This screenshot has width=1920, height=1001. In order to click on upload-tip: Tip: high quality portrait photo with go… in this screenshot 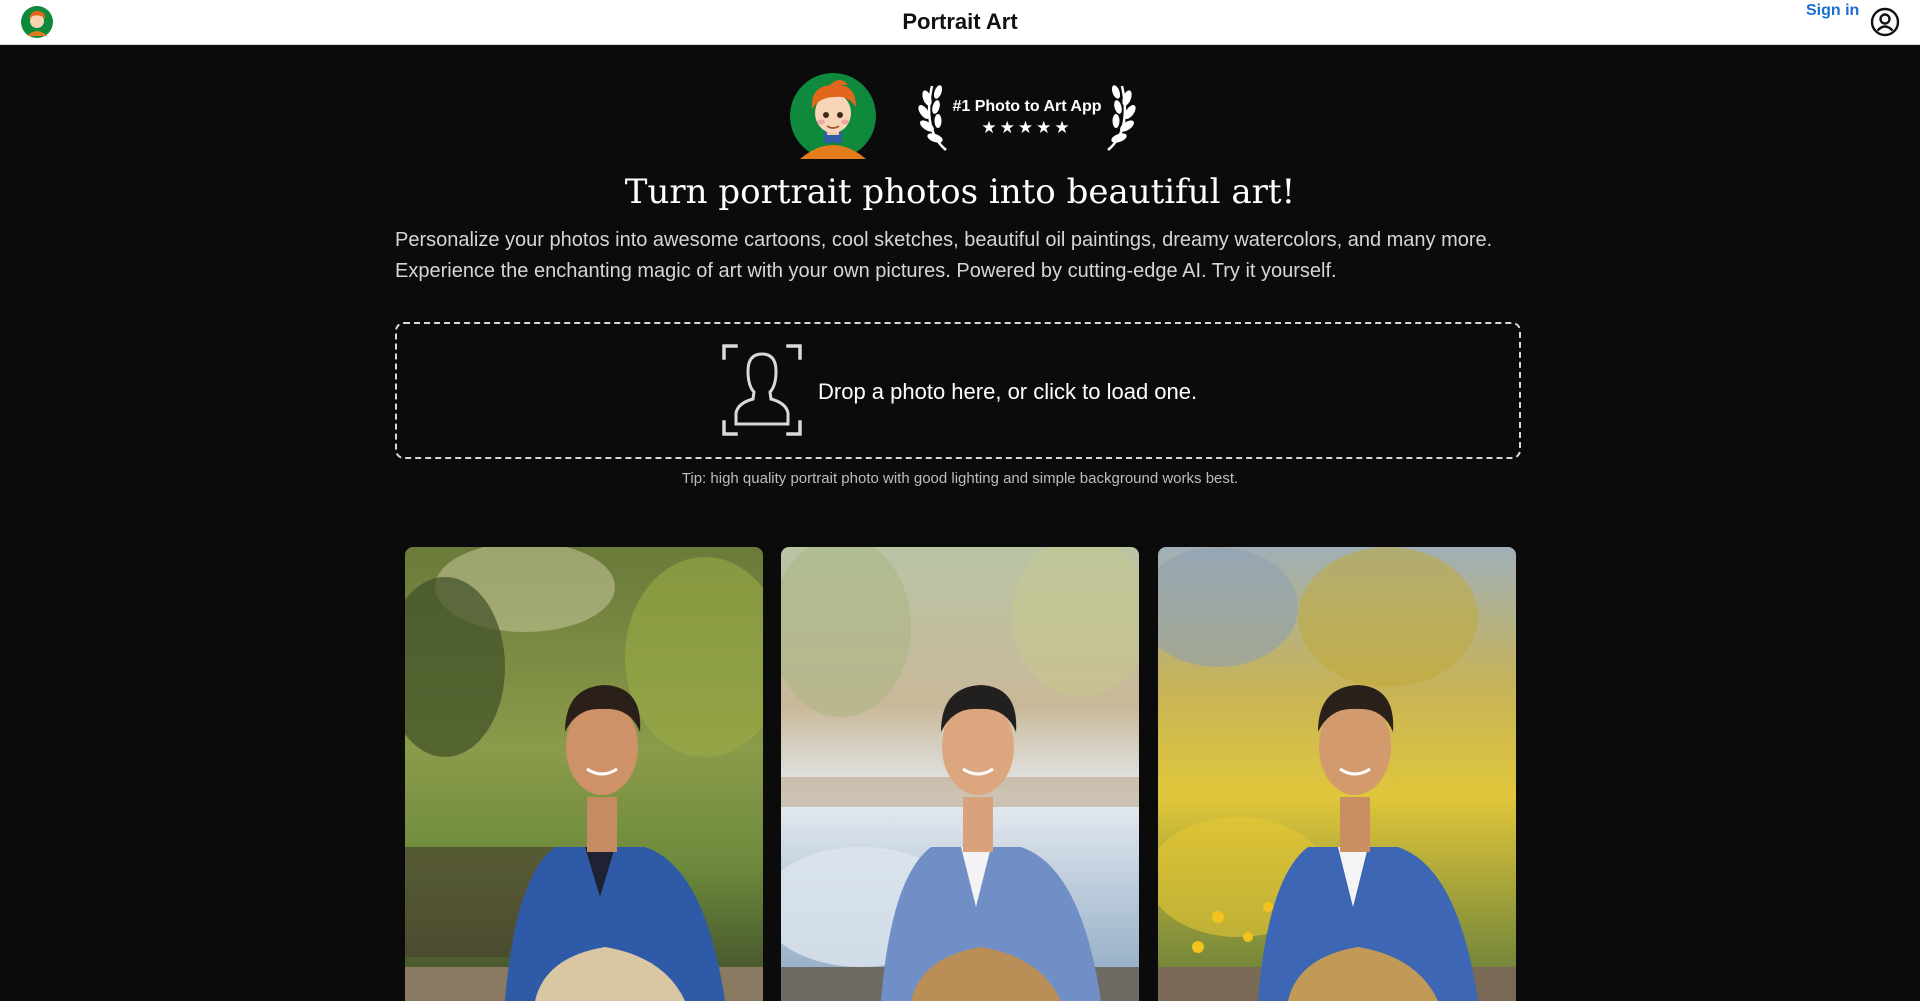, I will do `click(960, 478)`.